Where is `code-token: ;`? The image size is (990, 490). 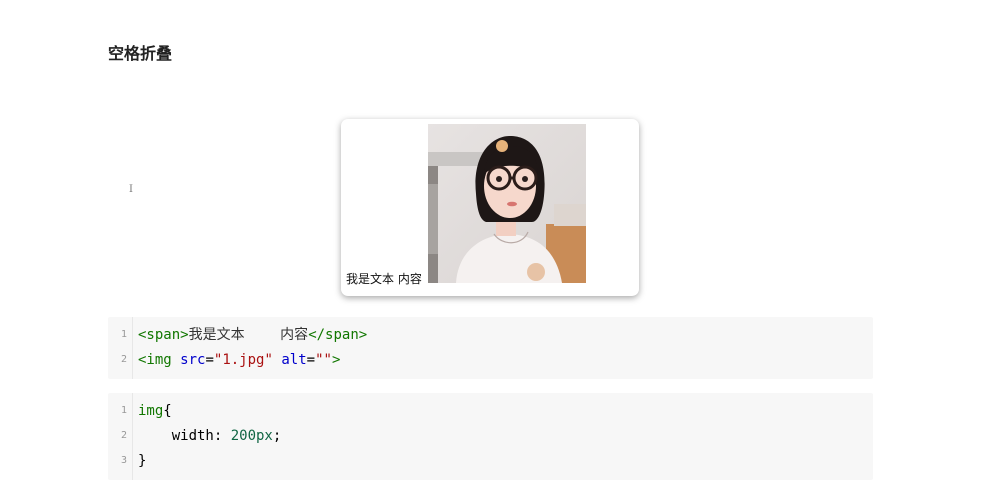
code-token: ; is located at coordinates (277, 436).